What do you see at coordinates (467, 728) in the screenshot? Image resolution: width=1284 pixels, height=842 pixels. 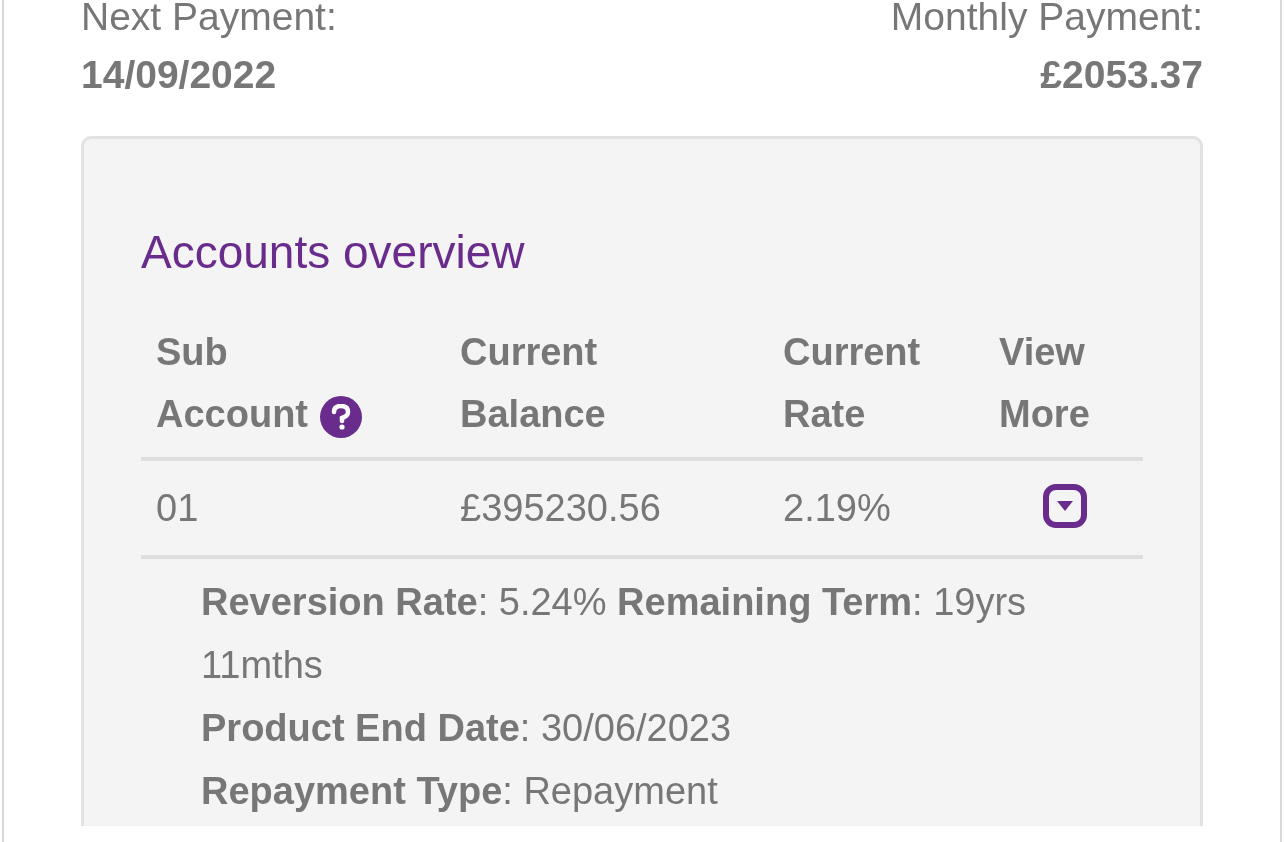 I see `detail-text: Product End Date: 30/06/2023` at bounding box center [467, 728].